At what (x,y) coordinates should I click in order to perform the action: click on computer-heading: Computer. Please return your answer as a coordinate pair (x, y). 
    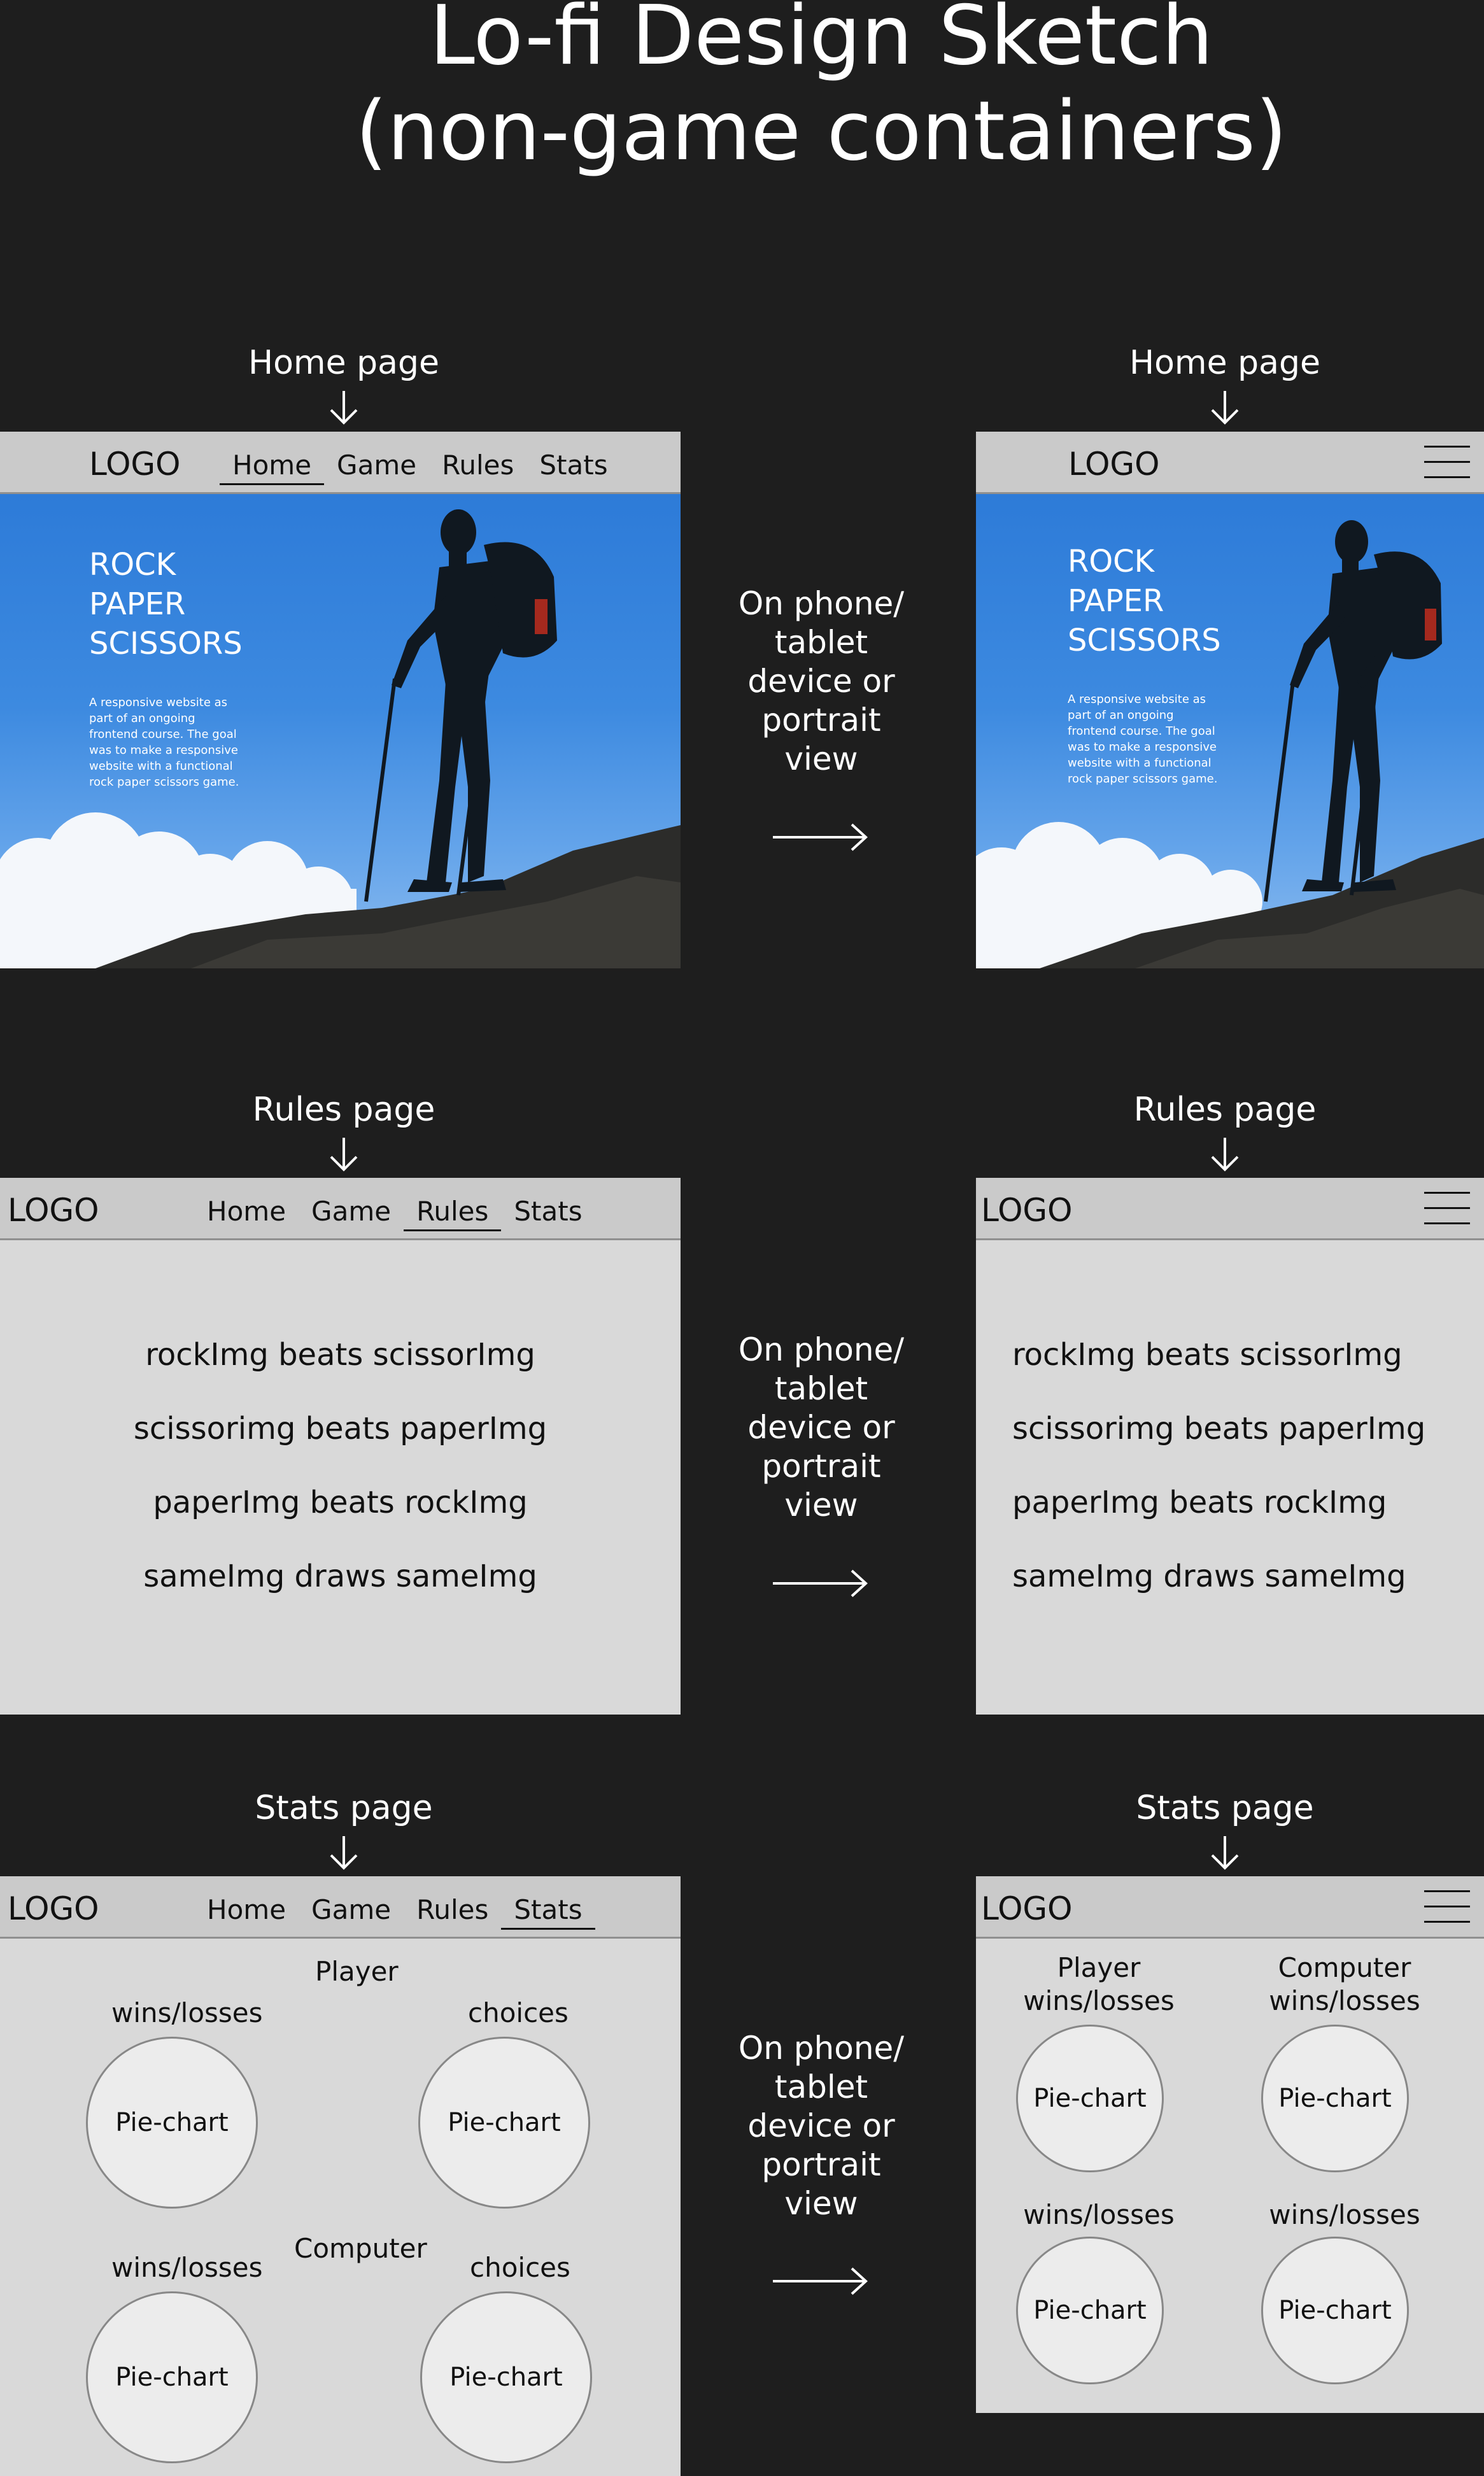
    Looking at the image, I should click on (360, 2248).